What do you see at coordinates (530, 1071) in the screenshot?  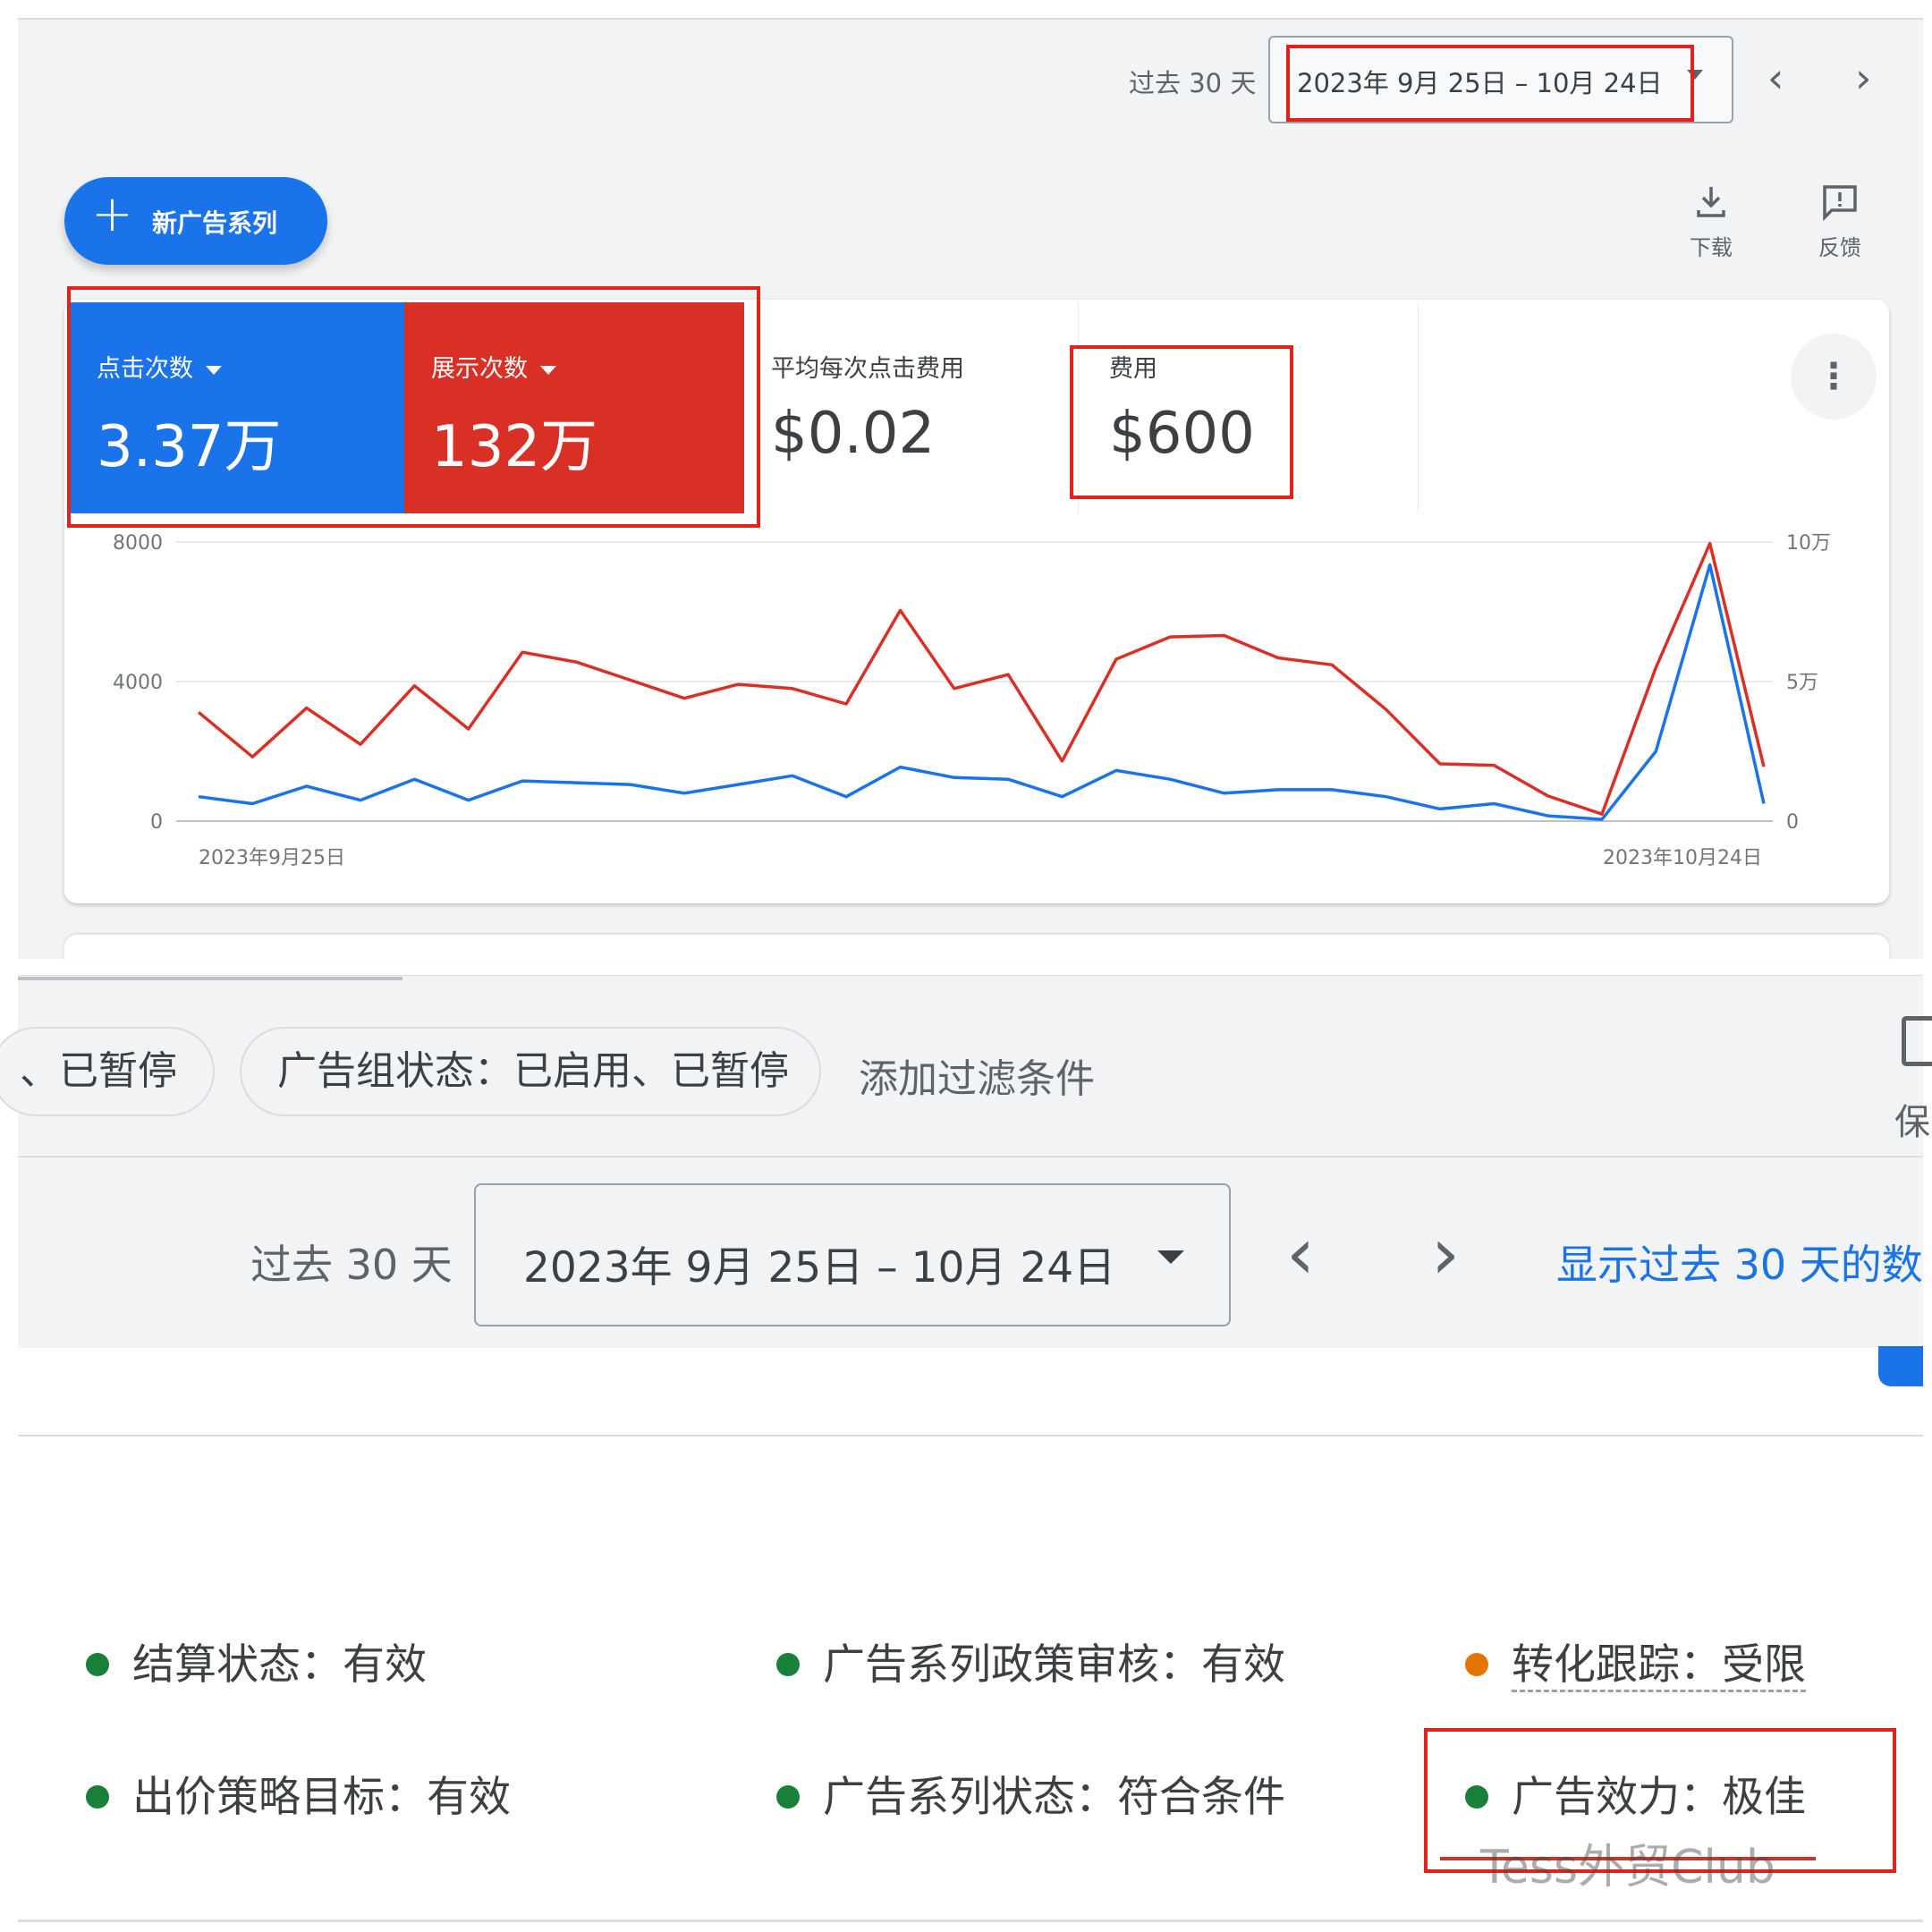 I see `filter-chip-adgroup-status: 广告组状态：已启用、已暂停` at bounding box center [530, 1071].